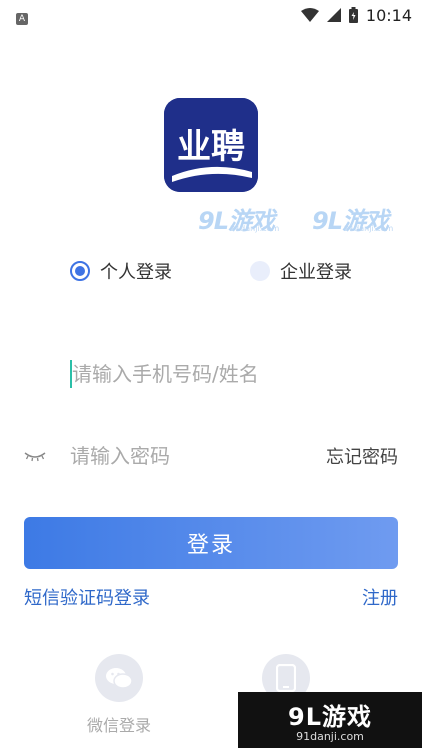  What do you see at coordinates (330, 717) in the screenshot?
I see `corner-watermark-text: 9L游戏` at bounding box center [330, 717].